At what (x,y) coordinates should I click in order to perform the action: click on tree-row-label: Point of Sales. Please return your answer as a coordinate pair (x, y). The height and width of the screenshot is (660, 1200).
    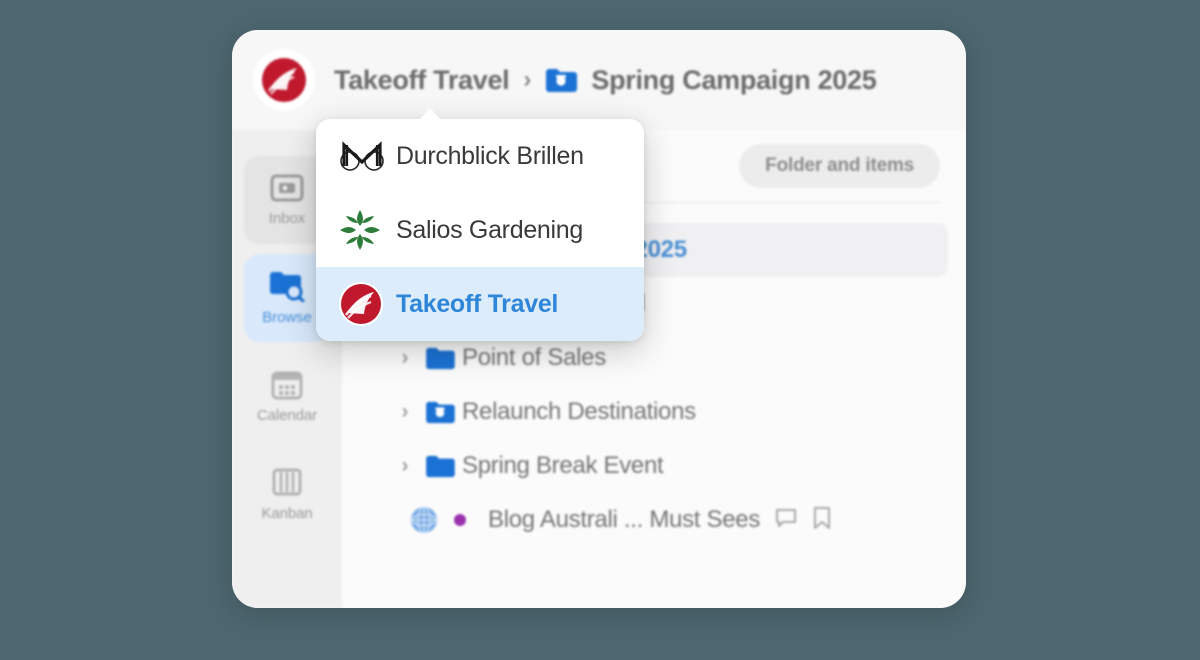
    Looking at the image, I should click on (534, 357).